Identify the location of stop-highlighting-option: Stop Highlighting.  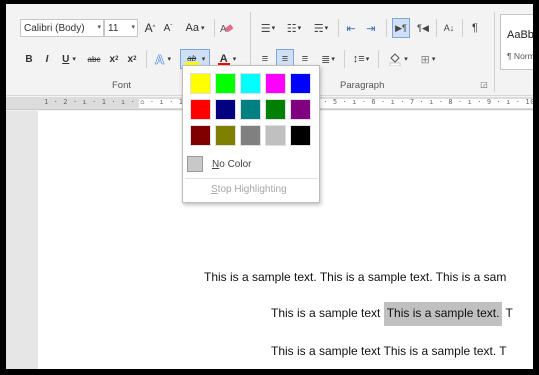
(249, 189).